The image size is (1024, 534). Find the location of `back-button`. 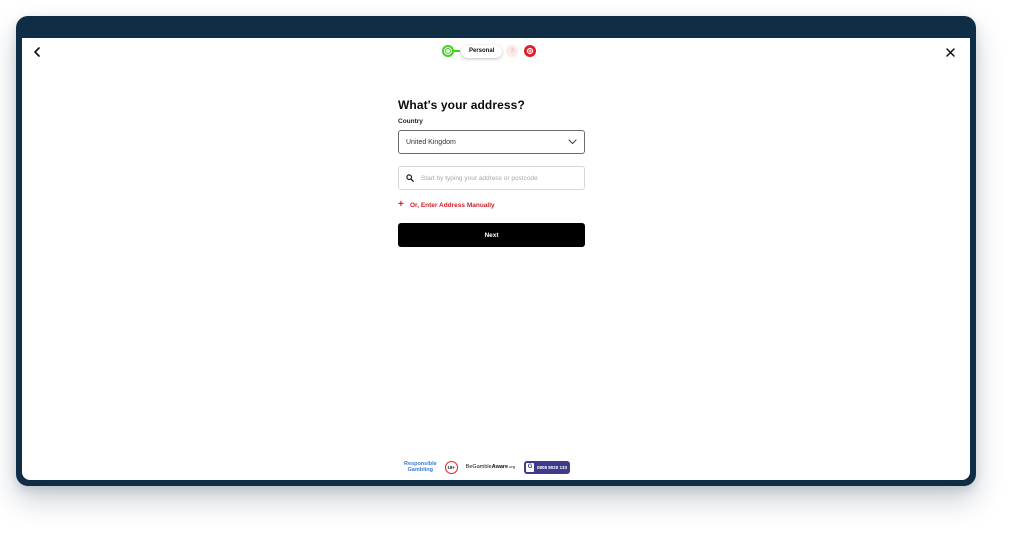

back-button is located at coordinates (37, 52).